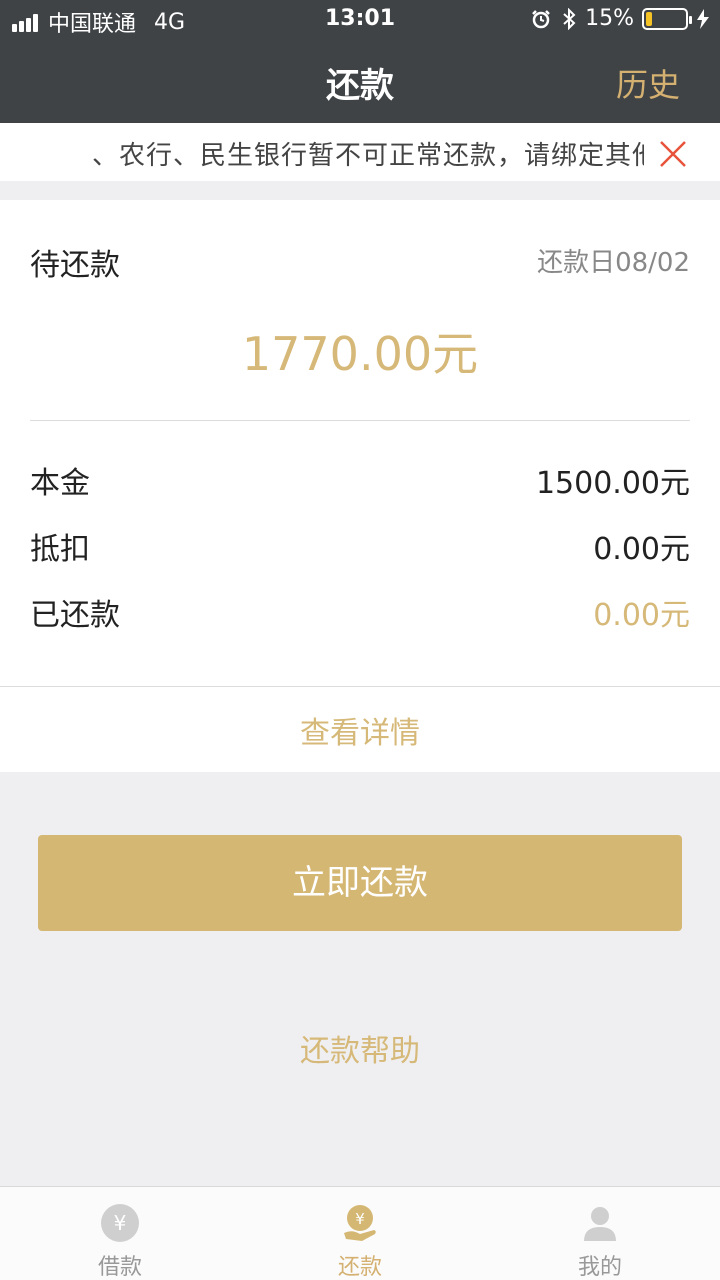 Image resolution: width=720 pixels, height=1280 pixels. I want to click on tab-label: 借款, so click(119, 1267).